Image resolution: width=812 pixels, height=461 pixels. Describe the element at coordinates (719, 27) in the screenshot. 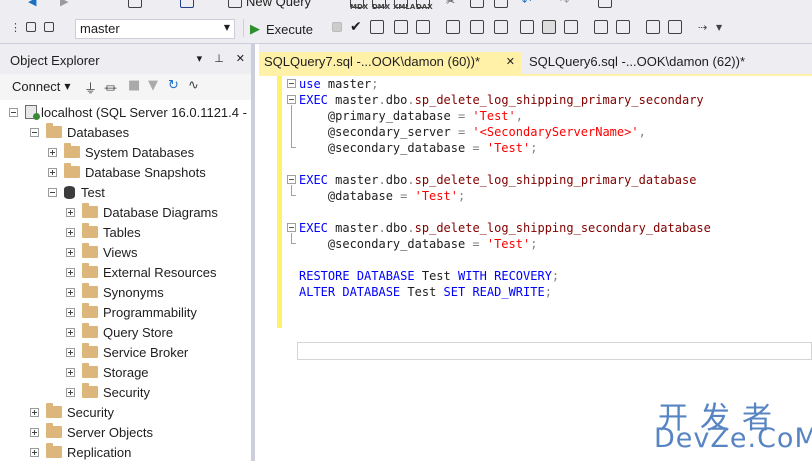

I see `toolbar-overflow-icon: ▼` at that location.